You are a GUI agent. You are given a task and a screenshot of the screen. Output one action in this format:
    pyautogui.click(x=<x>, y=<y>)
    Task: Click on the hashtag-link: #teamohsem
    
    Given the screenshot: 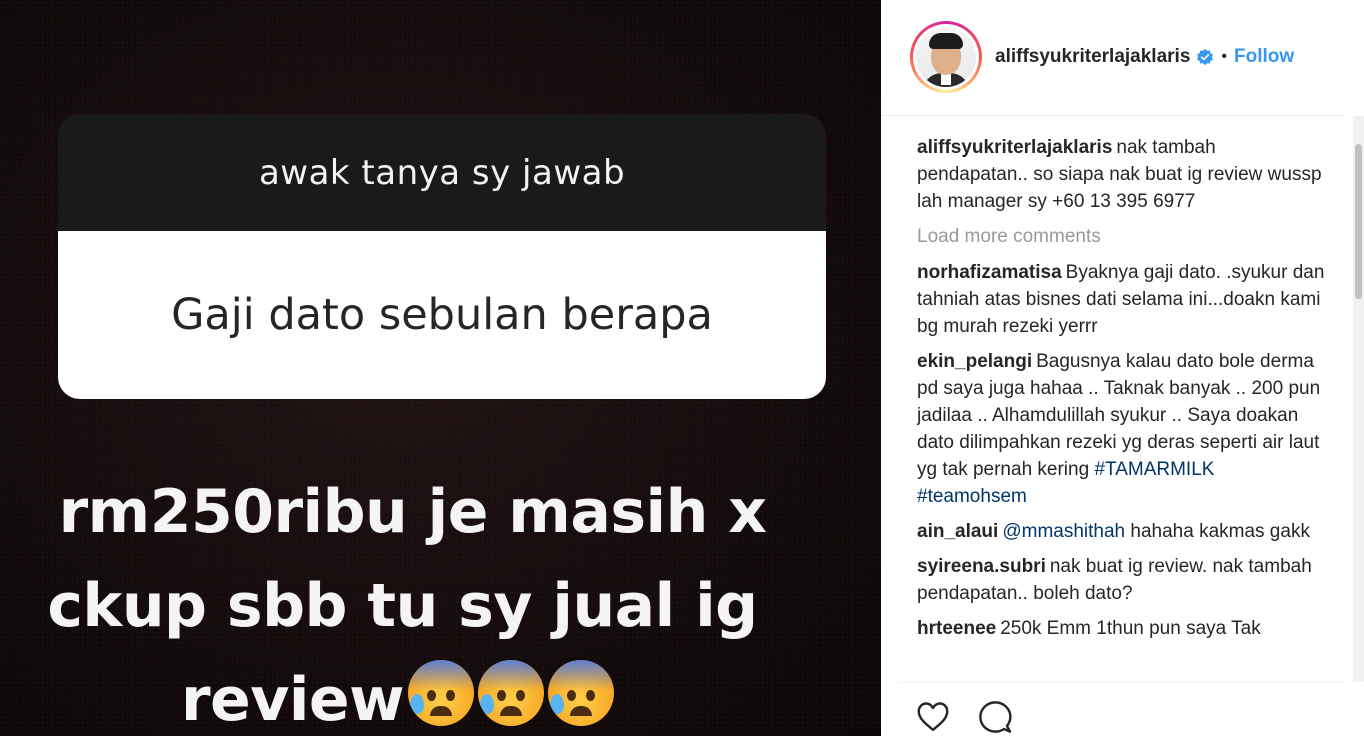 What is the action you would take?
    pyautogui.click(x=972, y=496)
    